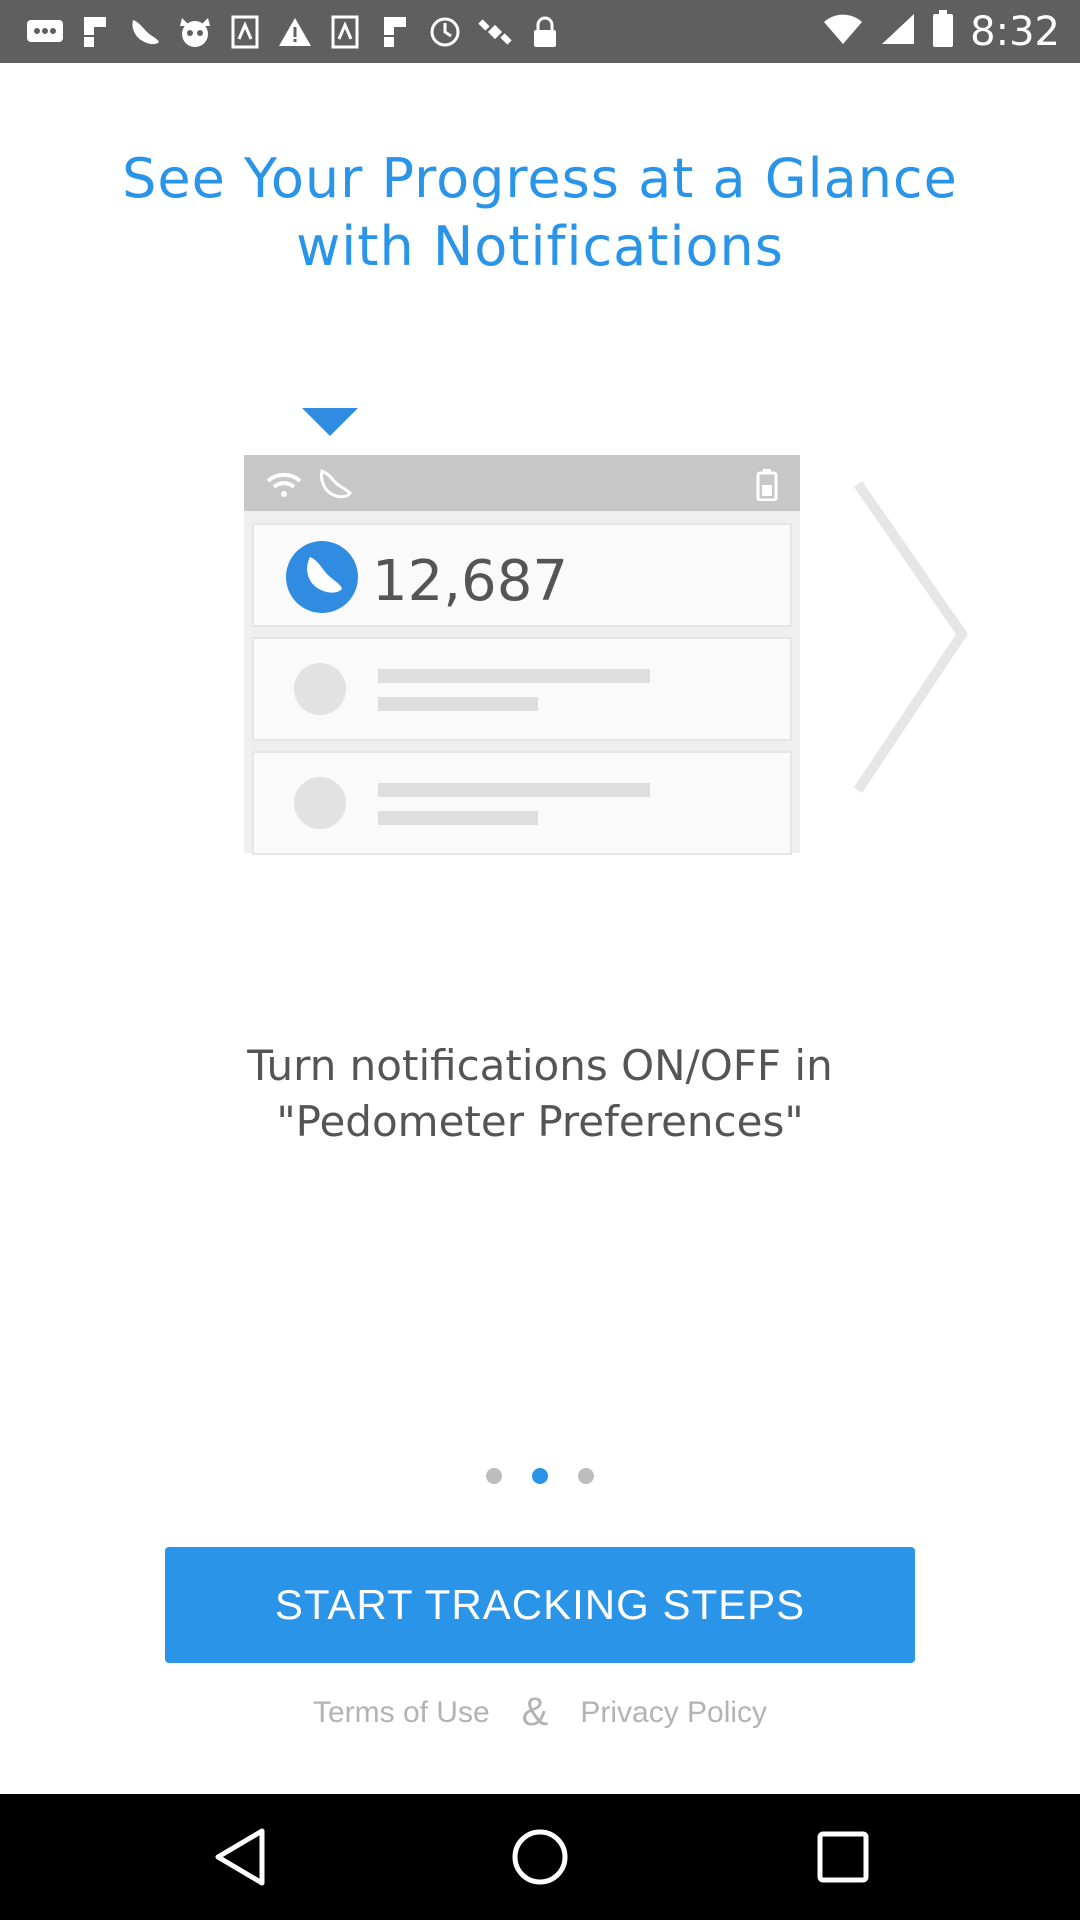  I want to click on instruction-line-1: Turn notifications ON/OFF in, so click(540, 1065).